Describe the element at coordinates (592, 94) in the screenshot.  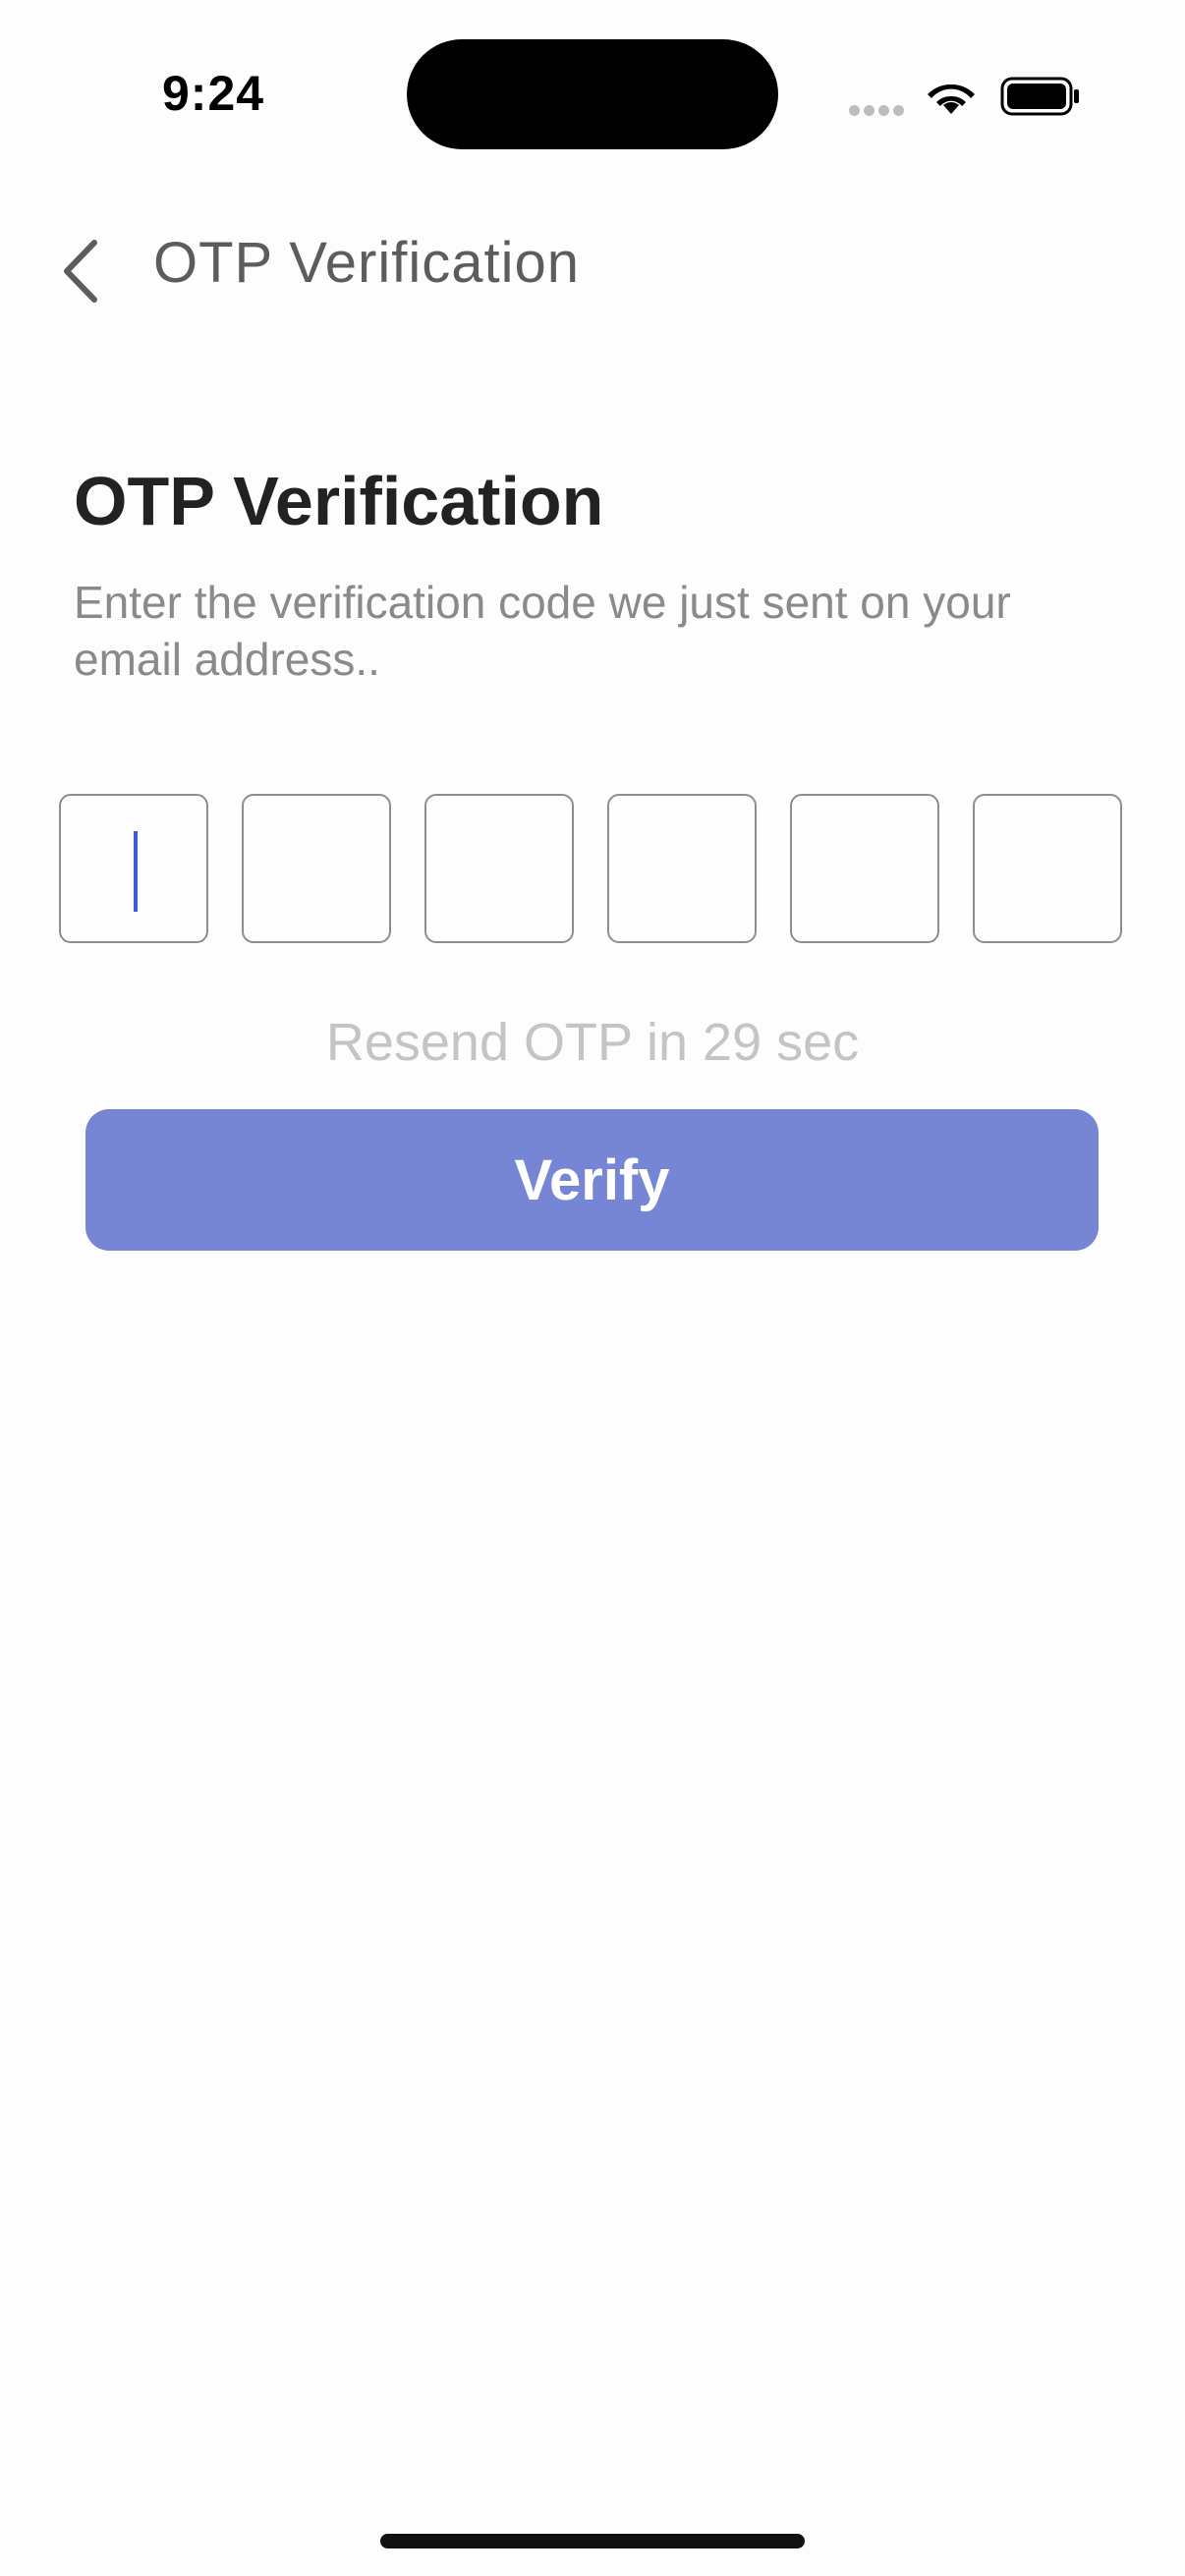
I see `dynamic-island` at that location.